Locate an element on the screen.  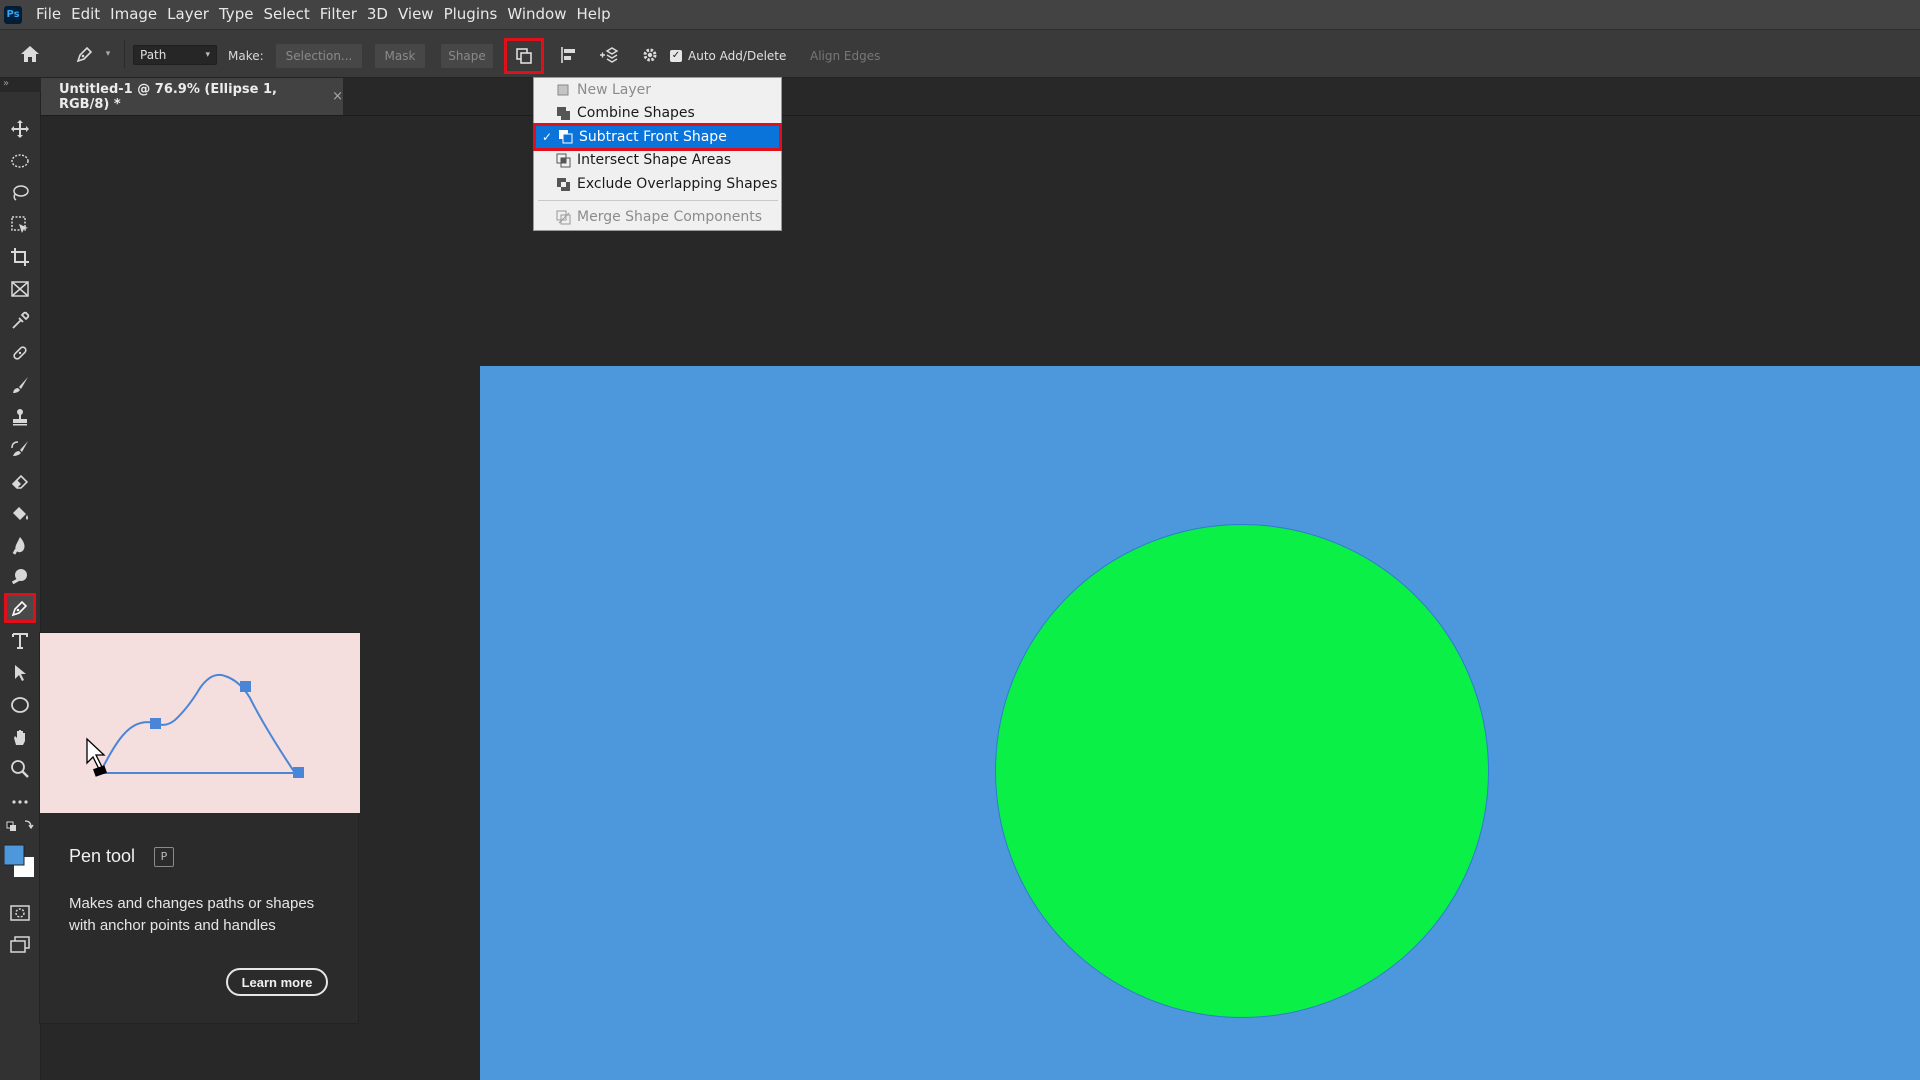
color-swatch-controls is located at coordinates (20, 826).